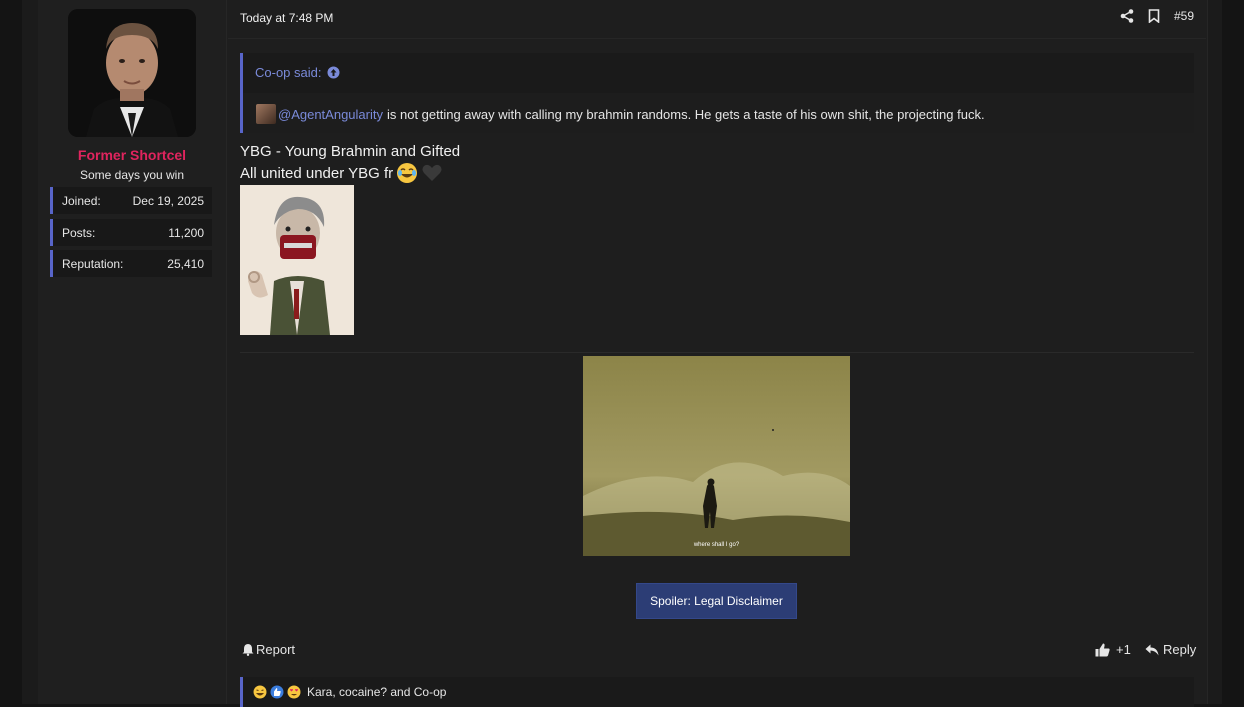 The height and width of the screenshot is (707, 1244). I want to click on bookmark-icon, so click(1154, 16).